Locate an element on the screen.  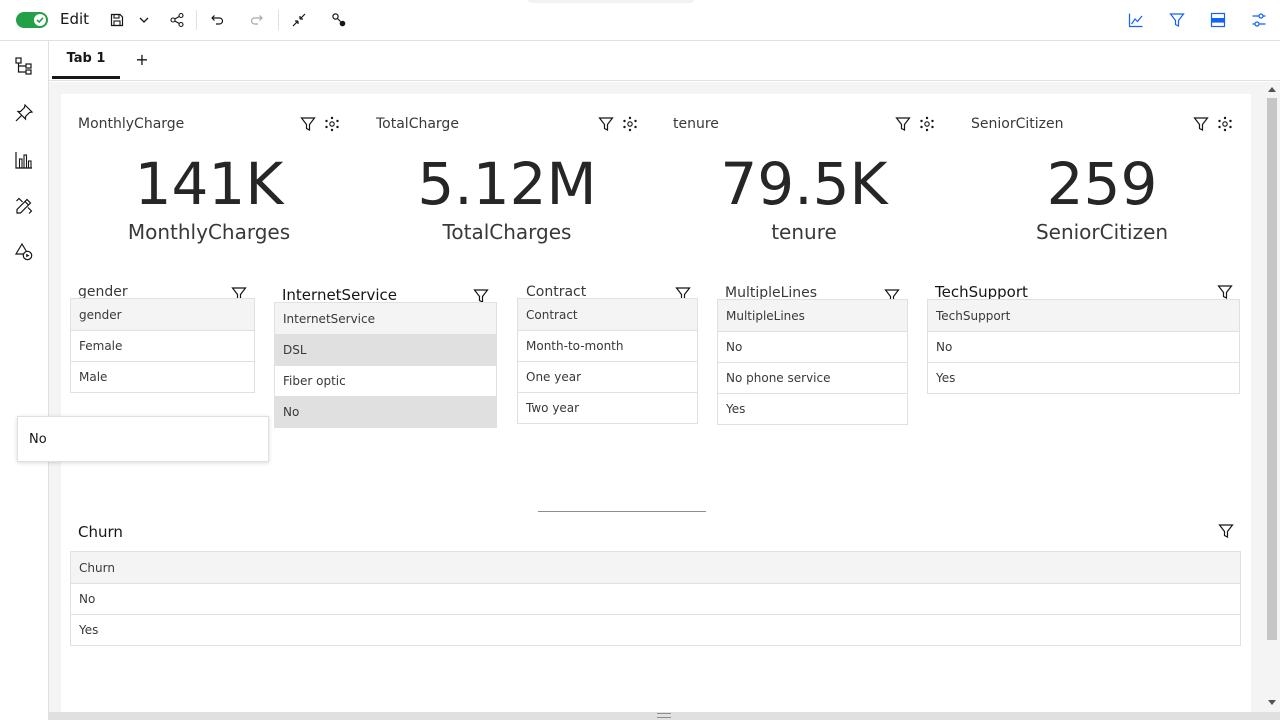
scrollbar-thumb is located at coordinates (1272, 369).